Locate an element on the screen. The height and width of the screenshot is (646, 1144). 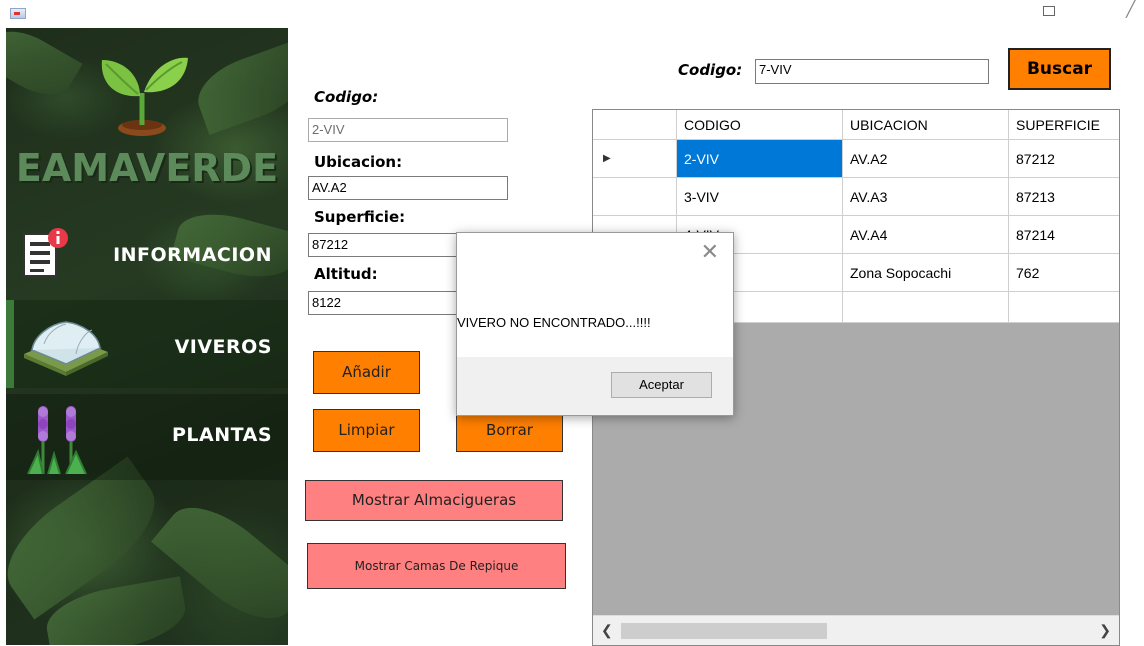
close-x-icon: ✕ is located at coordinates (710, 252).